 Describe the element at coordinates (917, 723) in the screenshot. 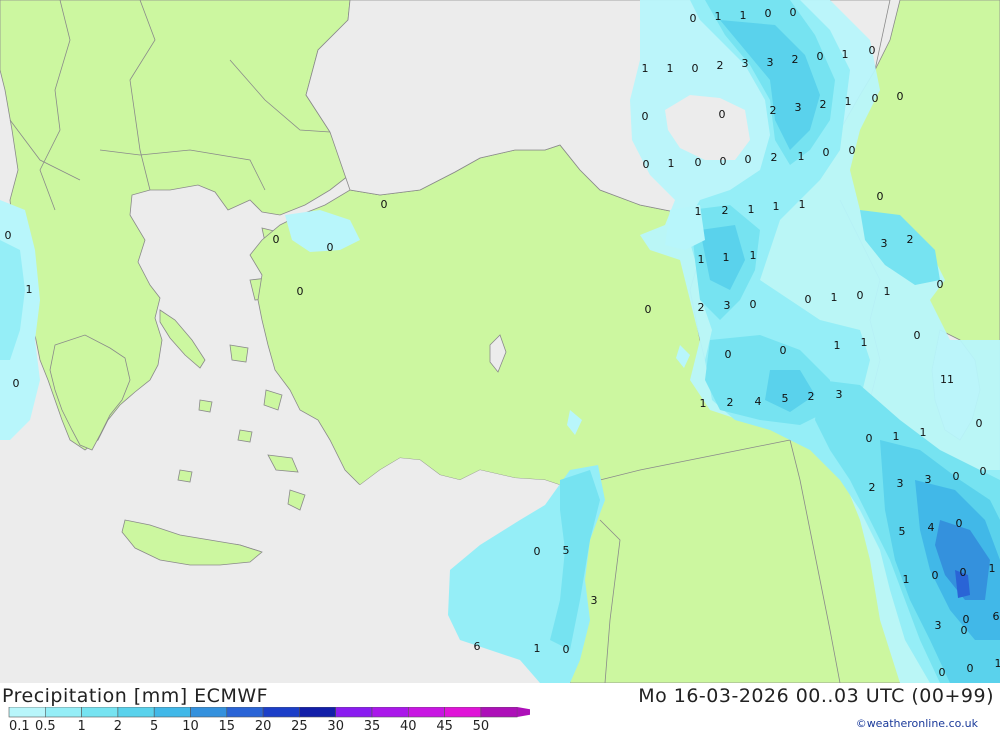

I see `credit-link: ©weatheronline.co.uk` at that location.